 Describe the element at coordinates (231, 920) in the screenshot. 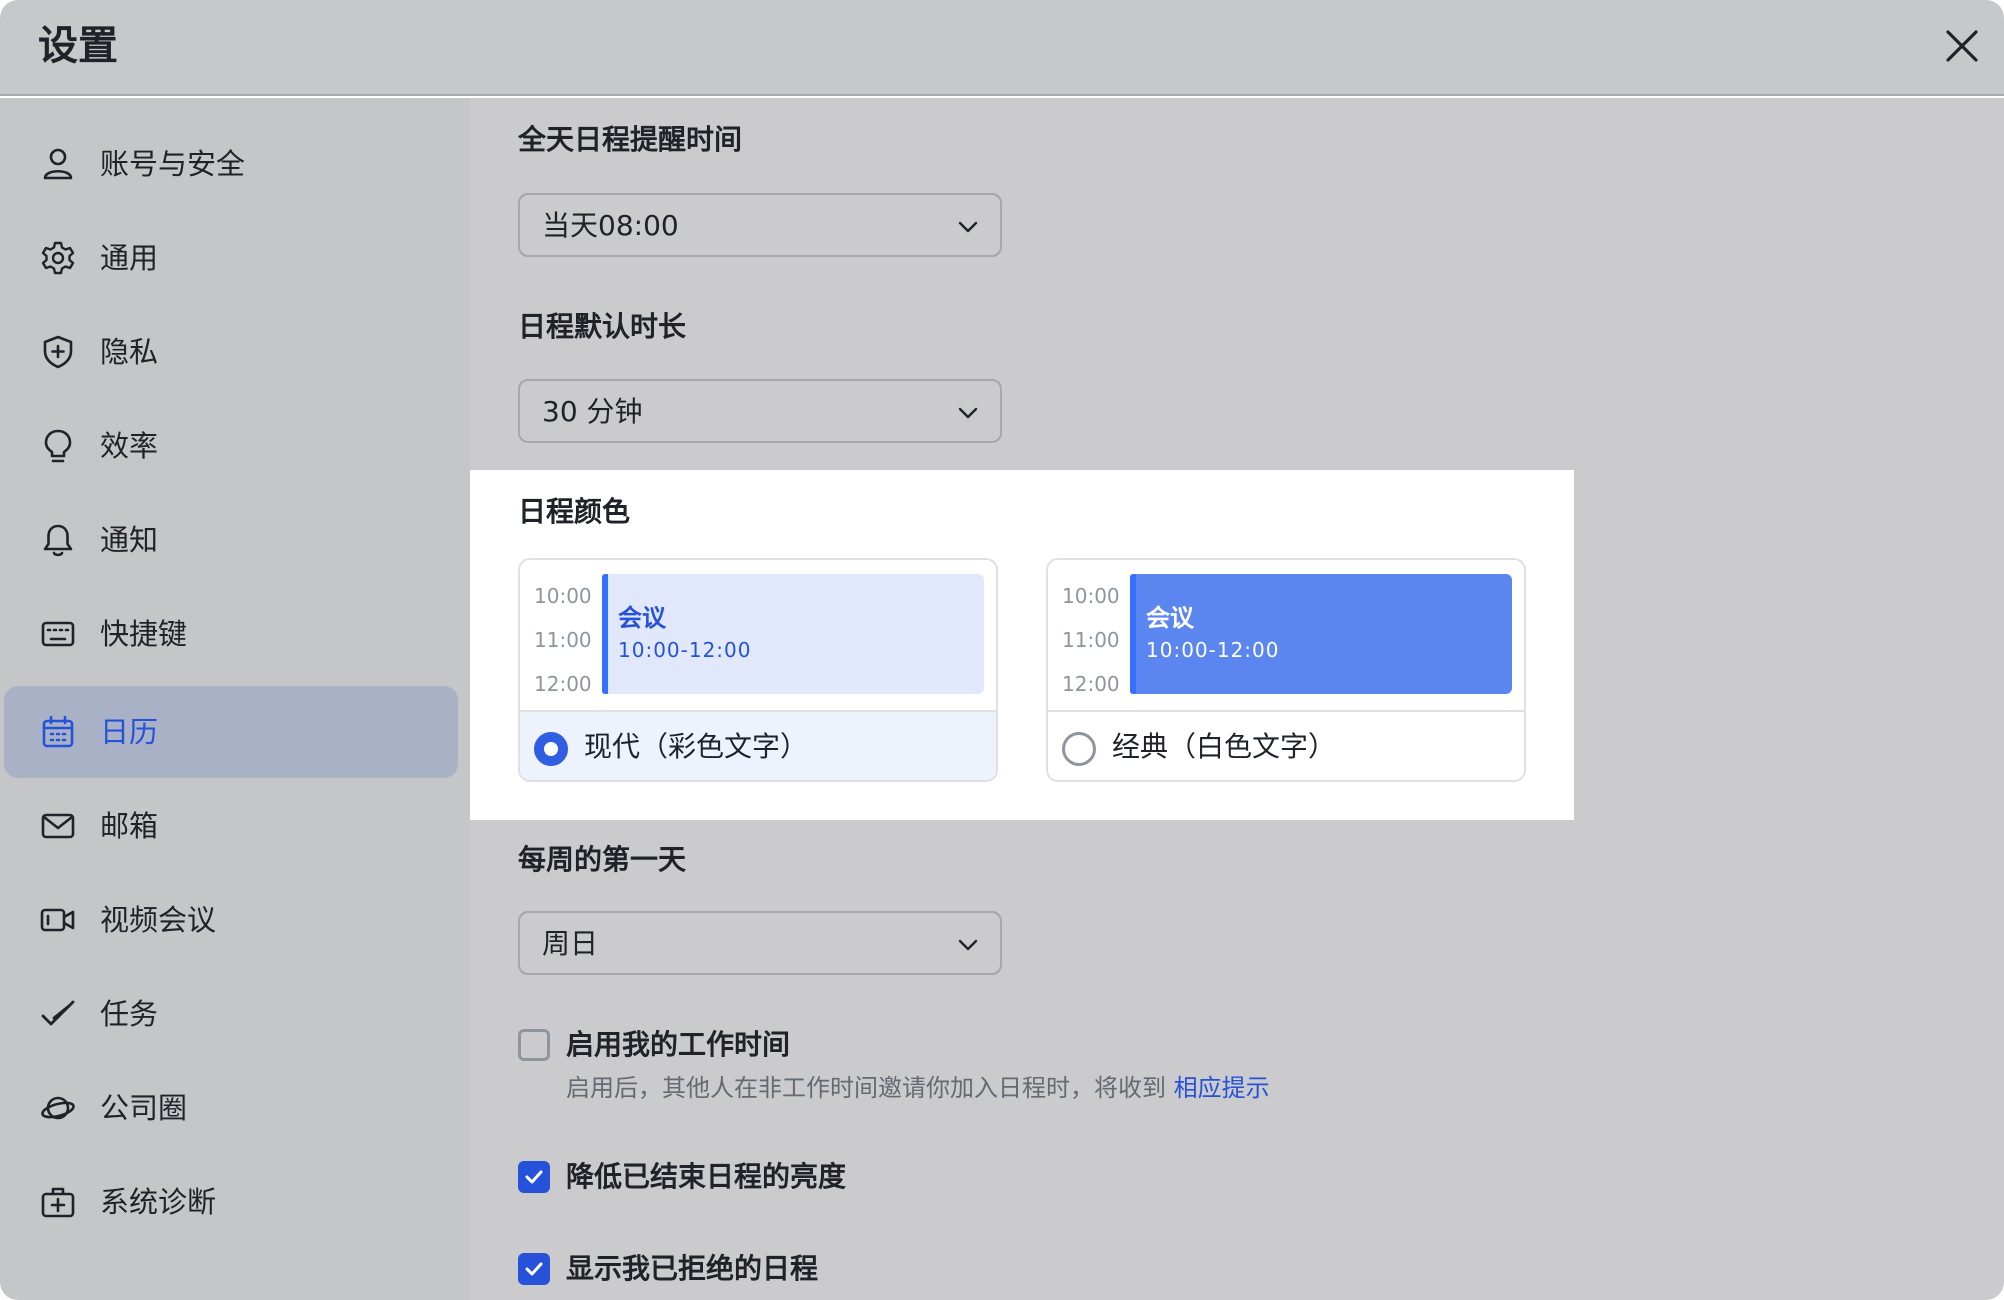

I see `sidebar-item-video-meeting: 视频会议` at that location.